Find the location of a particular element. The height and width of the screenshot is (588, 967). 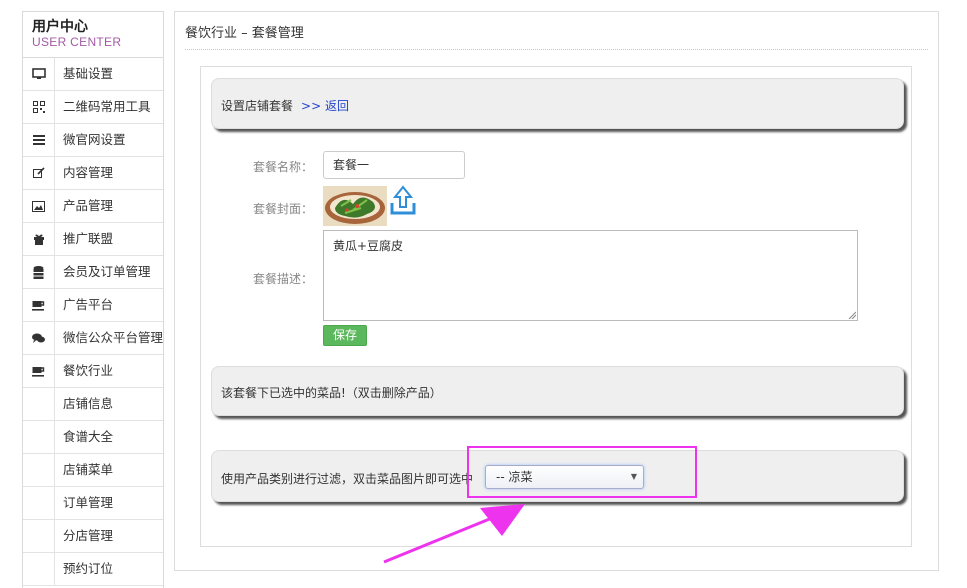

sidebar-item-label: 微官网设置 is located at coordinates (94, 139).